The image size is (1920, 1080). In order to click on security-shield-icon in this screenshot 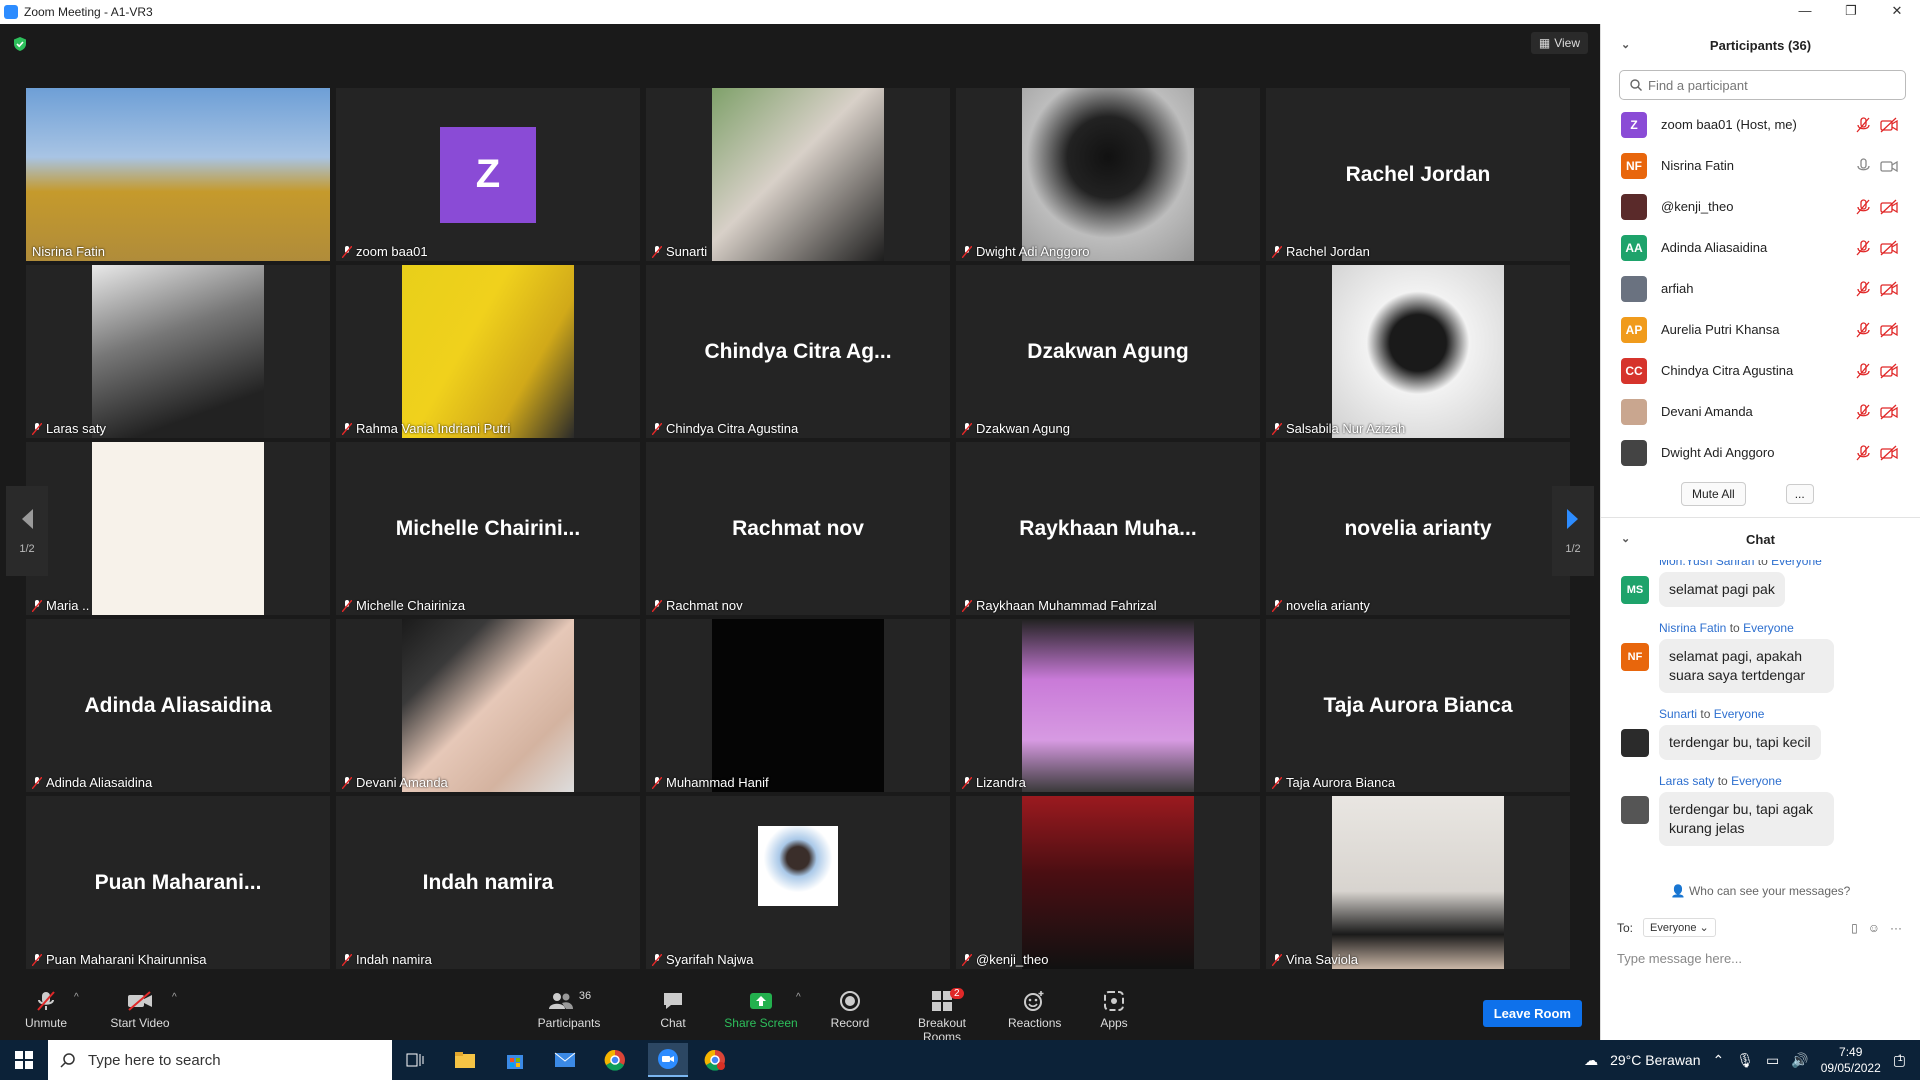, I will do `click(20, 44)`.